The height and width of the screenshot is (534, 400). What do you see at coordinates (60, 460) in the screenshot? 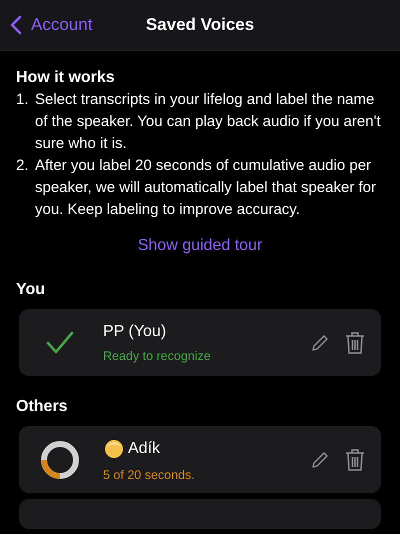
I see `progress-ring` at bounding box center [60, 460].